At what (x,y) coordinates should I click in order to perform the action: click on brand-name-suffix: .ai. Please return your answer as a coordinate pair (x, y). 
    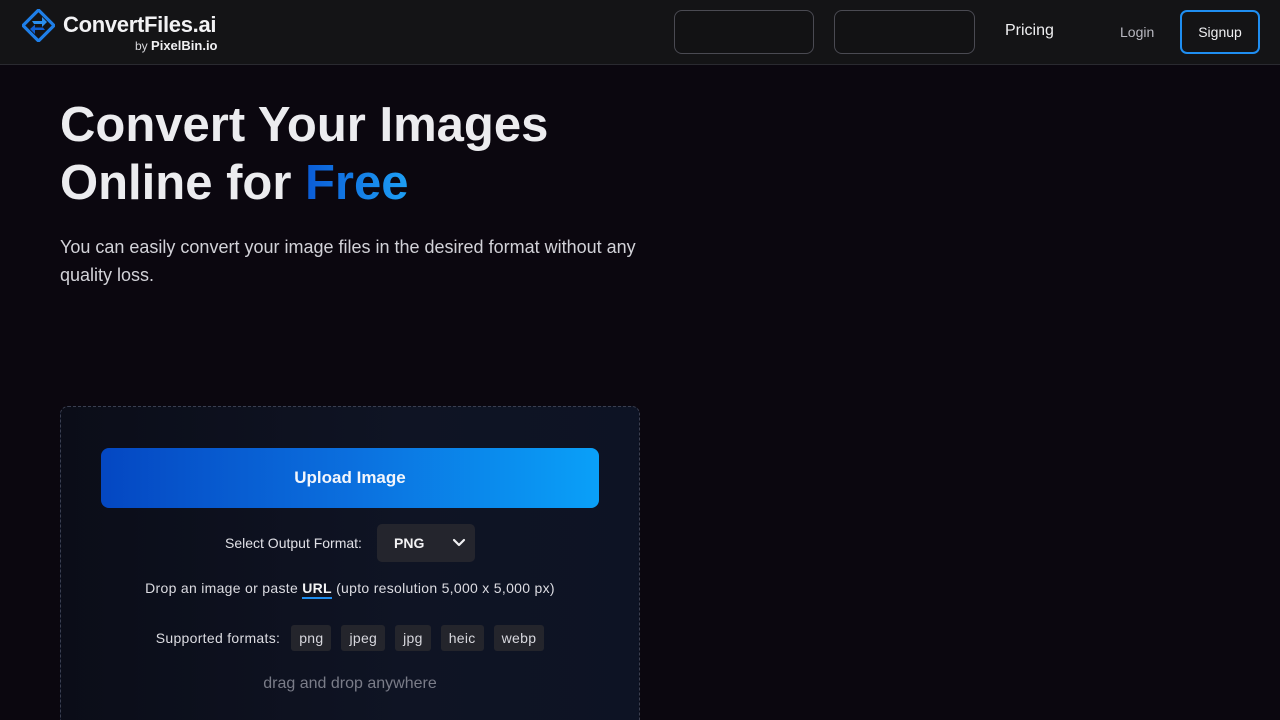
    Looking at the image, I should click on (204, 24).